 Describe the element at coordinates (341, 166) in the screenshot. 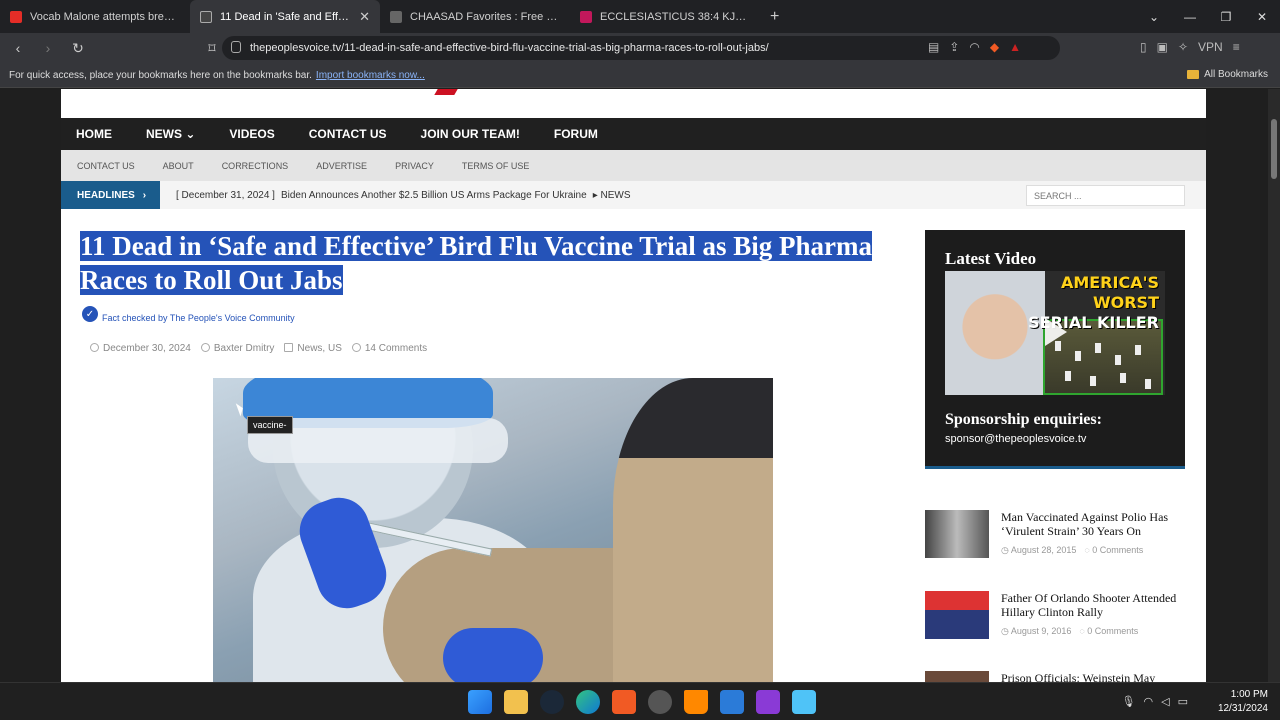

I see `subnav-advertise: ADVERTISE` at that location.